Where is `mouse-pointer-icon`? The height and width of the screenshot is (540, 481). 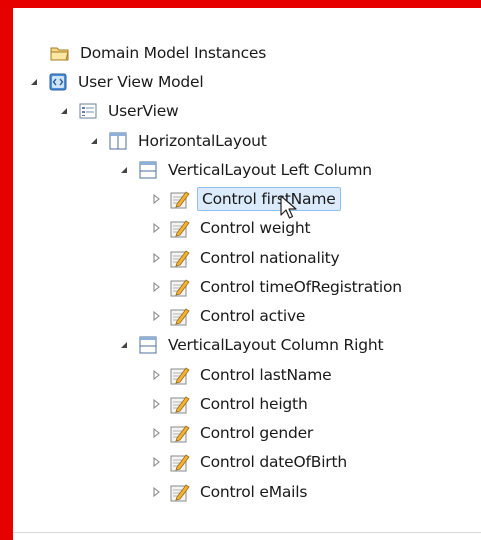
mouse-pointer-icon is located at coordinates (290, 210).